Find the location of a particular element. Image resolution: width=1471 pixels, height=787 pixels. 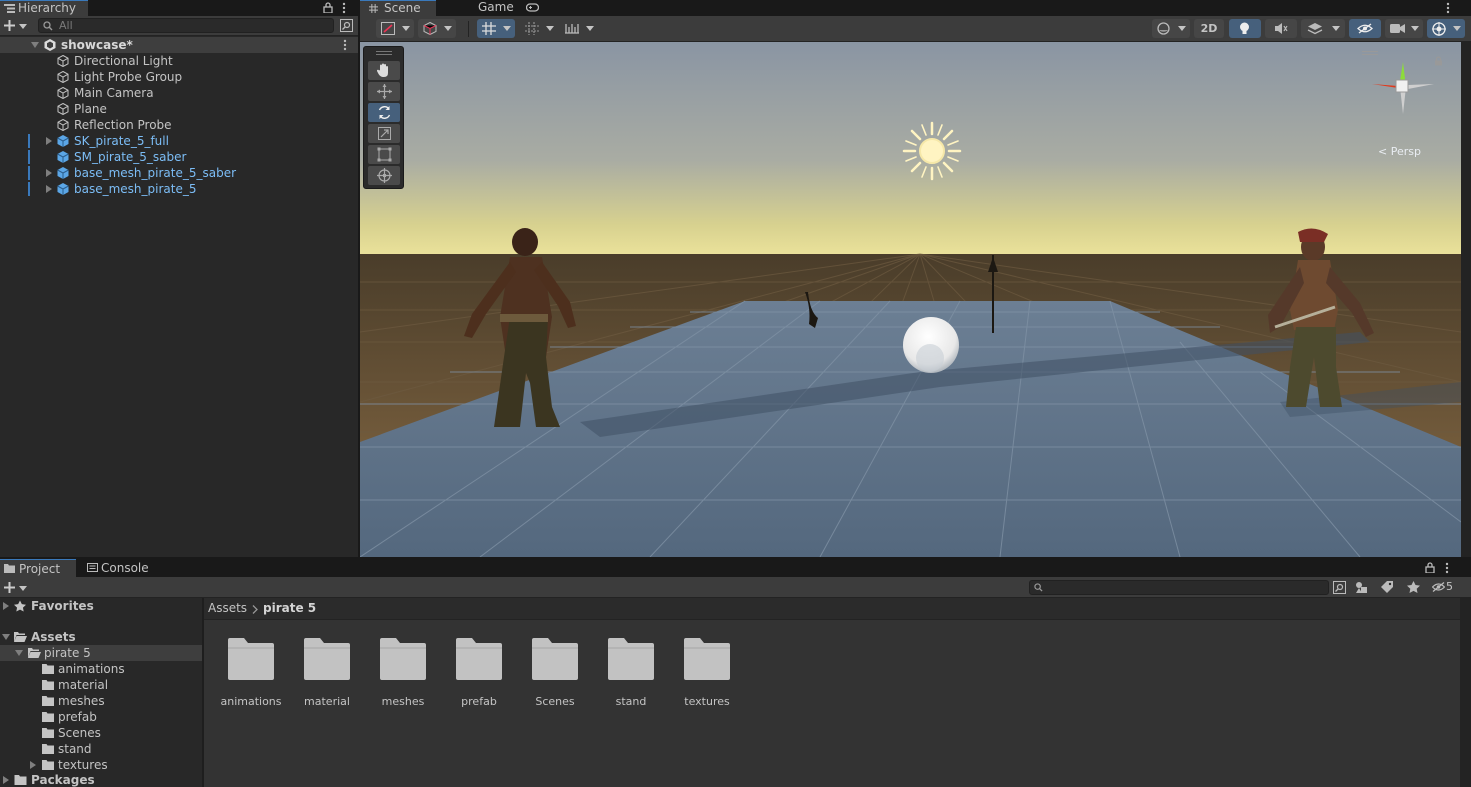

tab-hierarchy: Hierarchy is located at coordinates (44, 8).